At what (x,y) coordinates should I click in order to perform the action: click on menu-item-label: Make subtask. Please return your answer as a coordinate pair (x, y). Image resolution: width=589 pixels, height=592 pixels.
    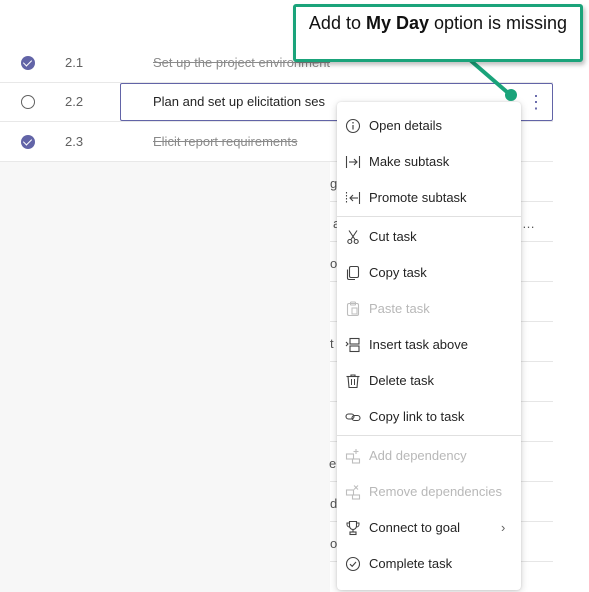
    Looking at the image, I should click on (409, 161).